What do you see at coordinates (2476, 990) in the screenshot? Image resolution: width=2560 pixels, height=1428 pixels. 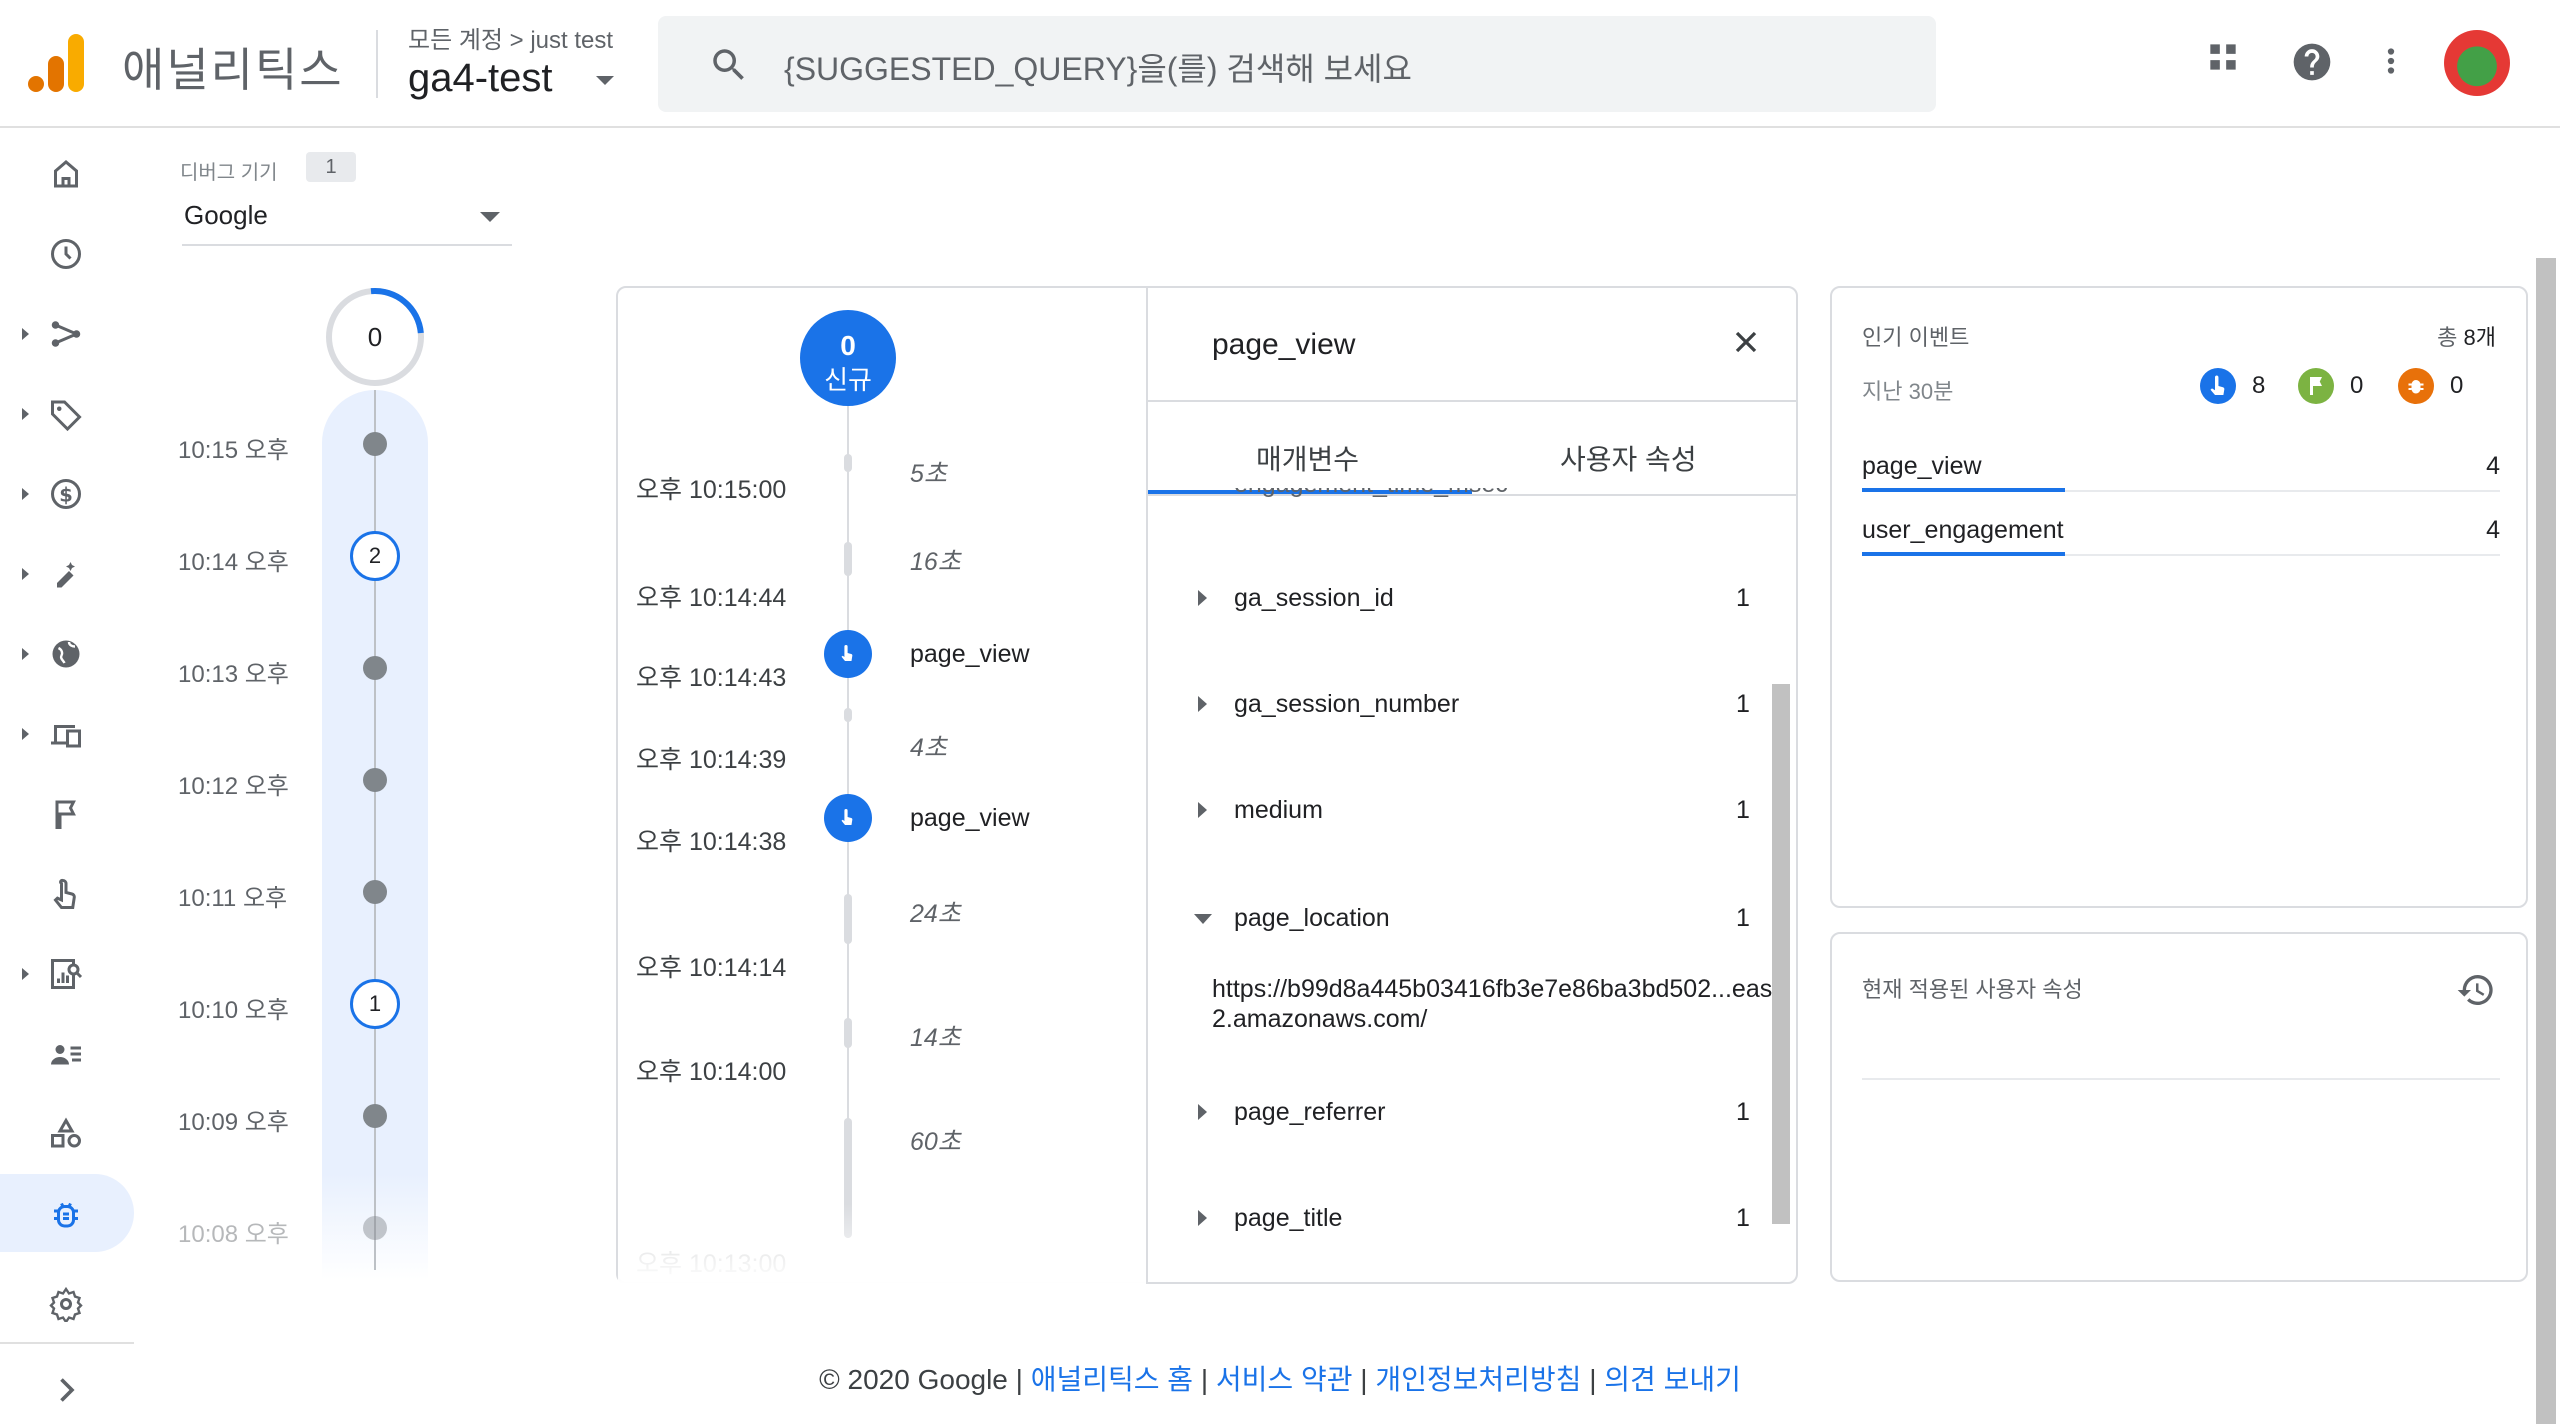 I see `history-icon` at bounding box center [2476, 990].